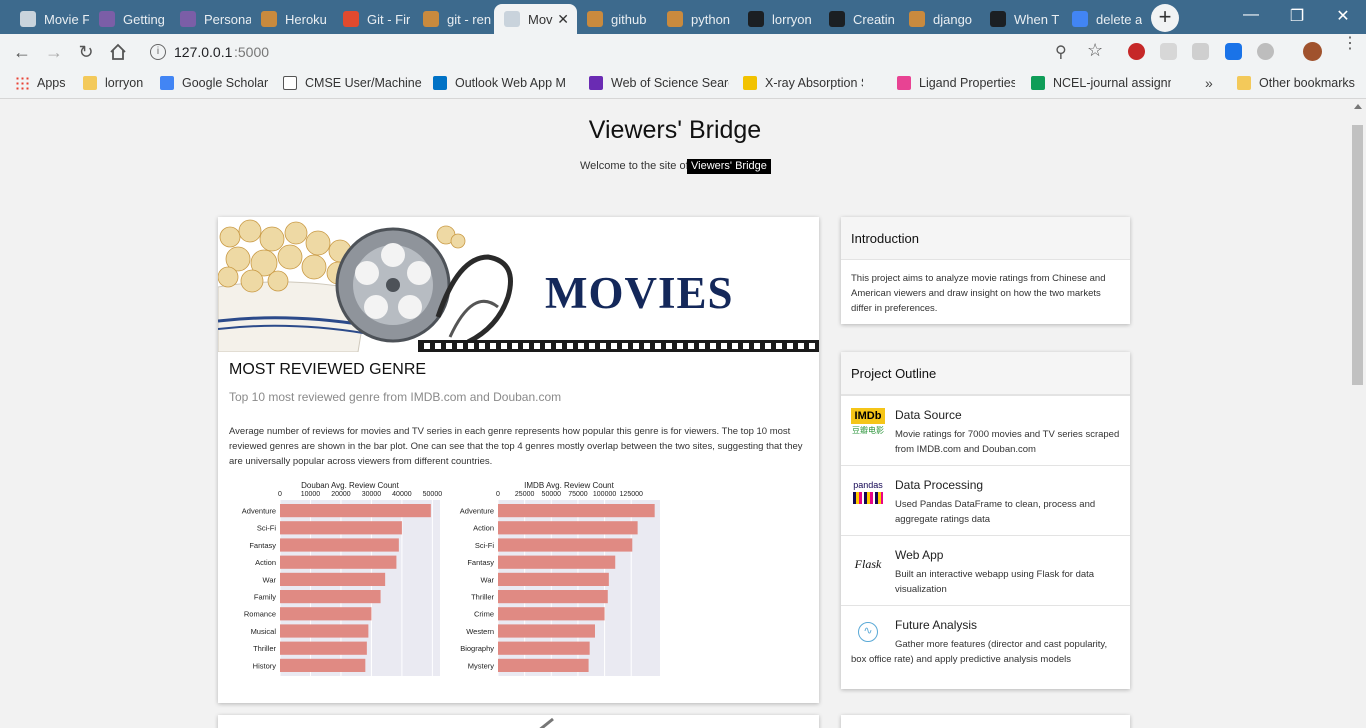  I want to click on apps-icon, so click(22, 83).